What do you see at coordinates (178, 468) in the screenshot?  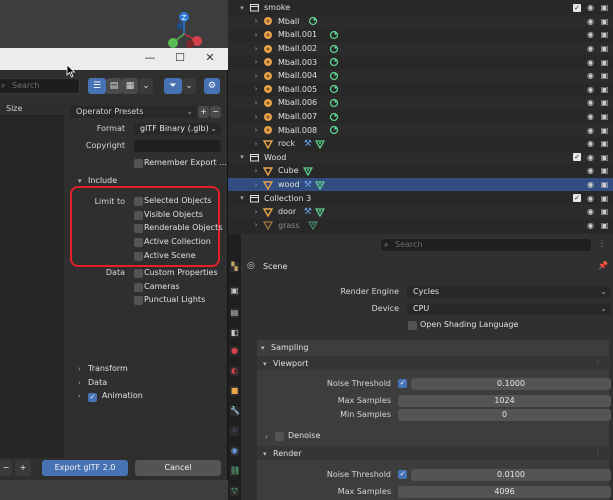 I see `cancel-button: Cancel` at bounding box center [178, 468].